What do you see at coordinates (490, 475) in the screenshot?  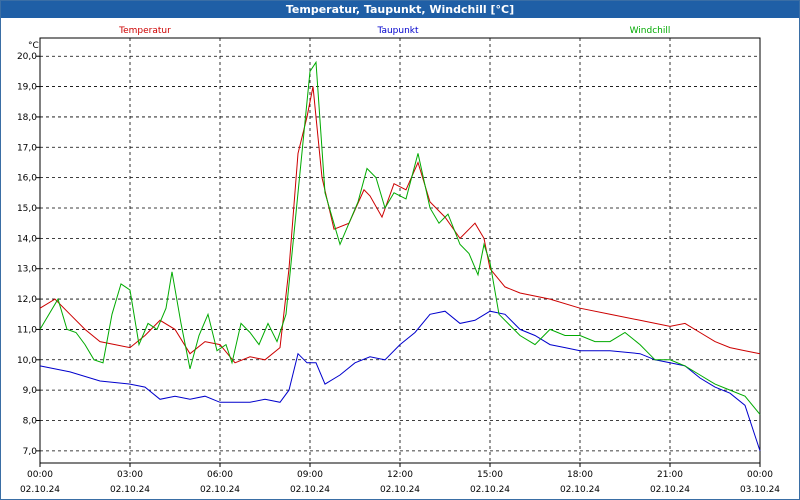 I see `x-tick-time-label: 15:00` at bounding box center [490, 475].